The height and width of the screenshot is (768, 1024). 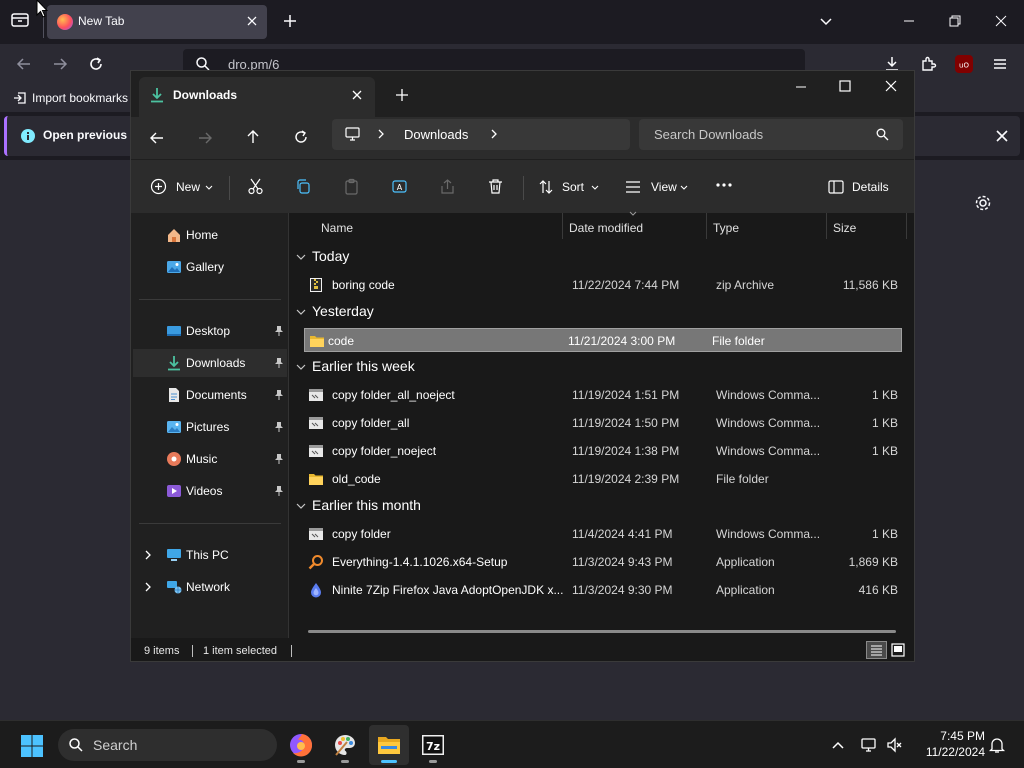 I want to click on nav-item-downloads: Downloads, so click(x=210, y=363).